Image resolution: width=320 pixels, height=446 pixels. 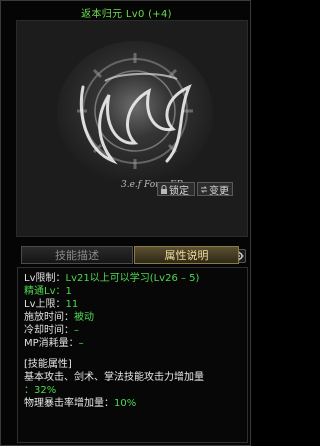 I want to click on cooldown-value: –, so click(x=76, y=330).